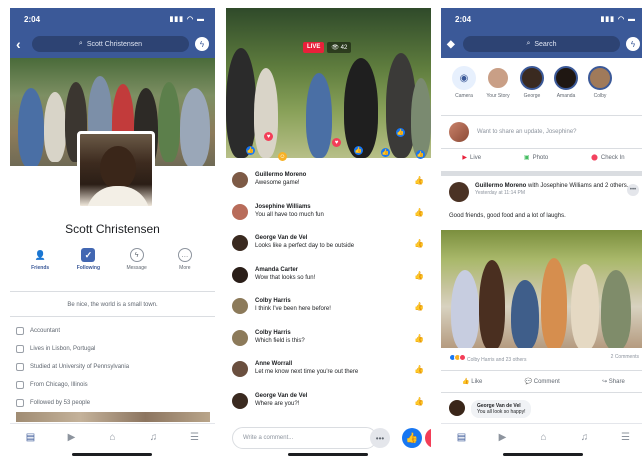 Image resolution: width=642 pixels, height=457 pixels. I want to click on live-indicator: LIVE 👁 42, so click(327, 47).